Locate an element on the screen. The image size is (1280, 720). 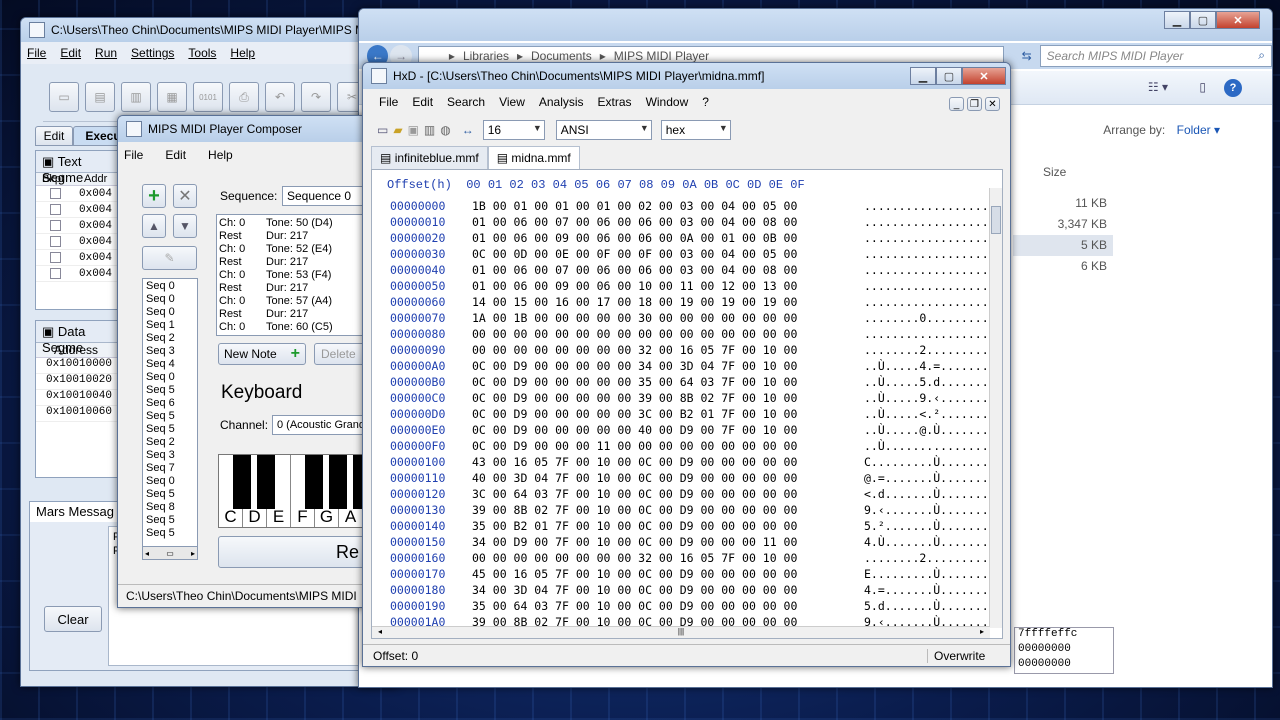
hex-hscroll: ◂ ||| ▸ is located at coordinates (681, 632).